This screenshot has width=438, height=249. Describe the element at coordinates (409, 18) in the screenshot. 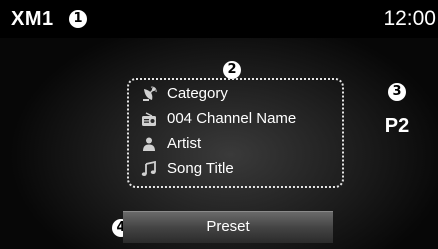

I see `clock: 12:00` at that location.